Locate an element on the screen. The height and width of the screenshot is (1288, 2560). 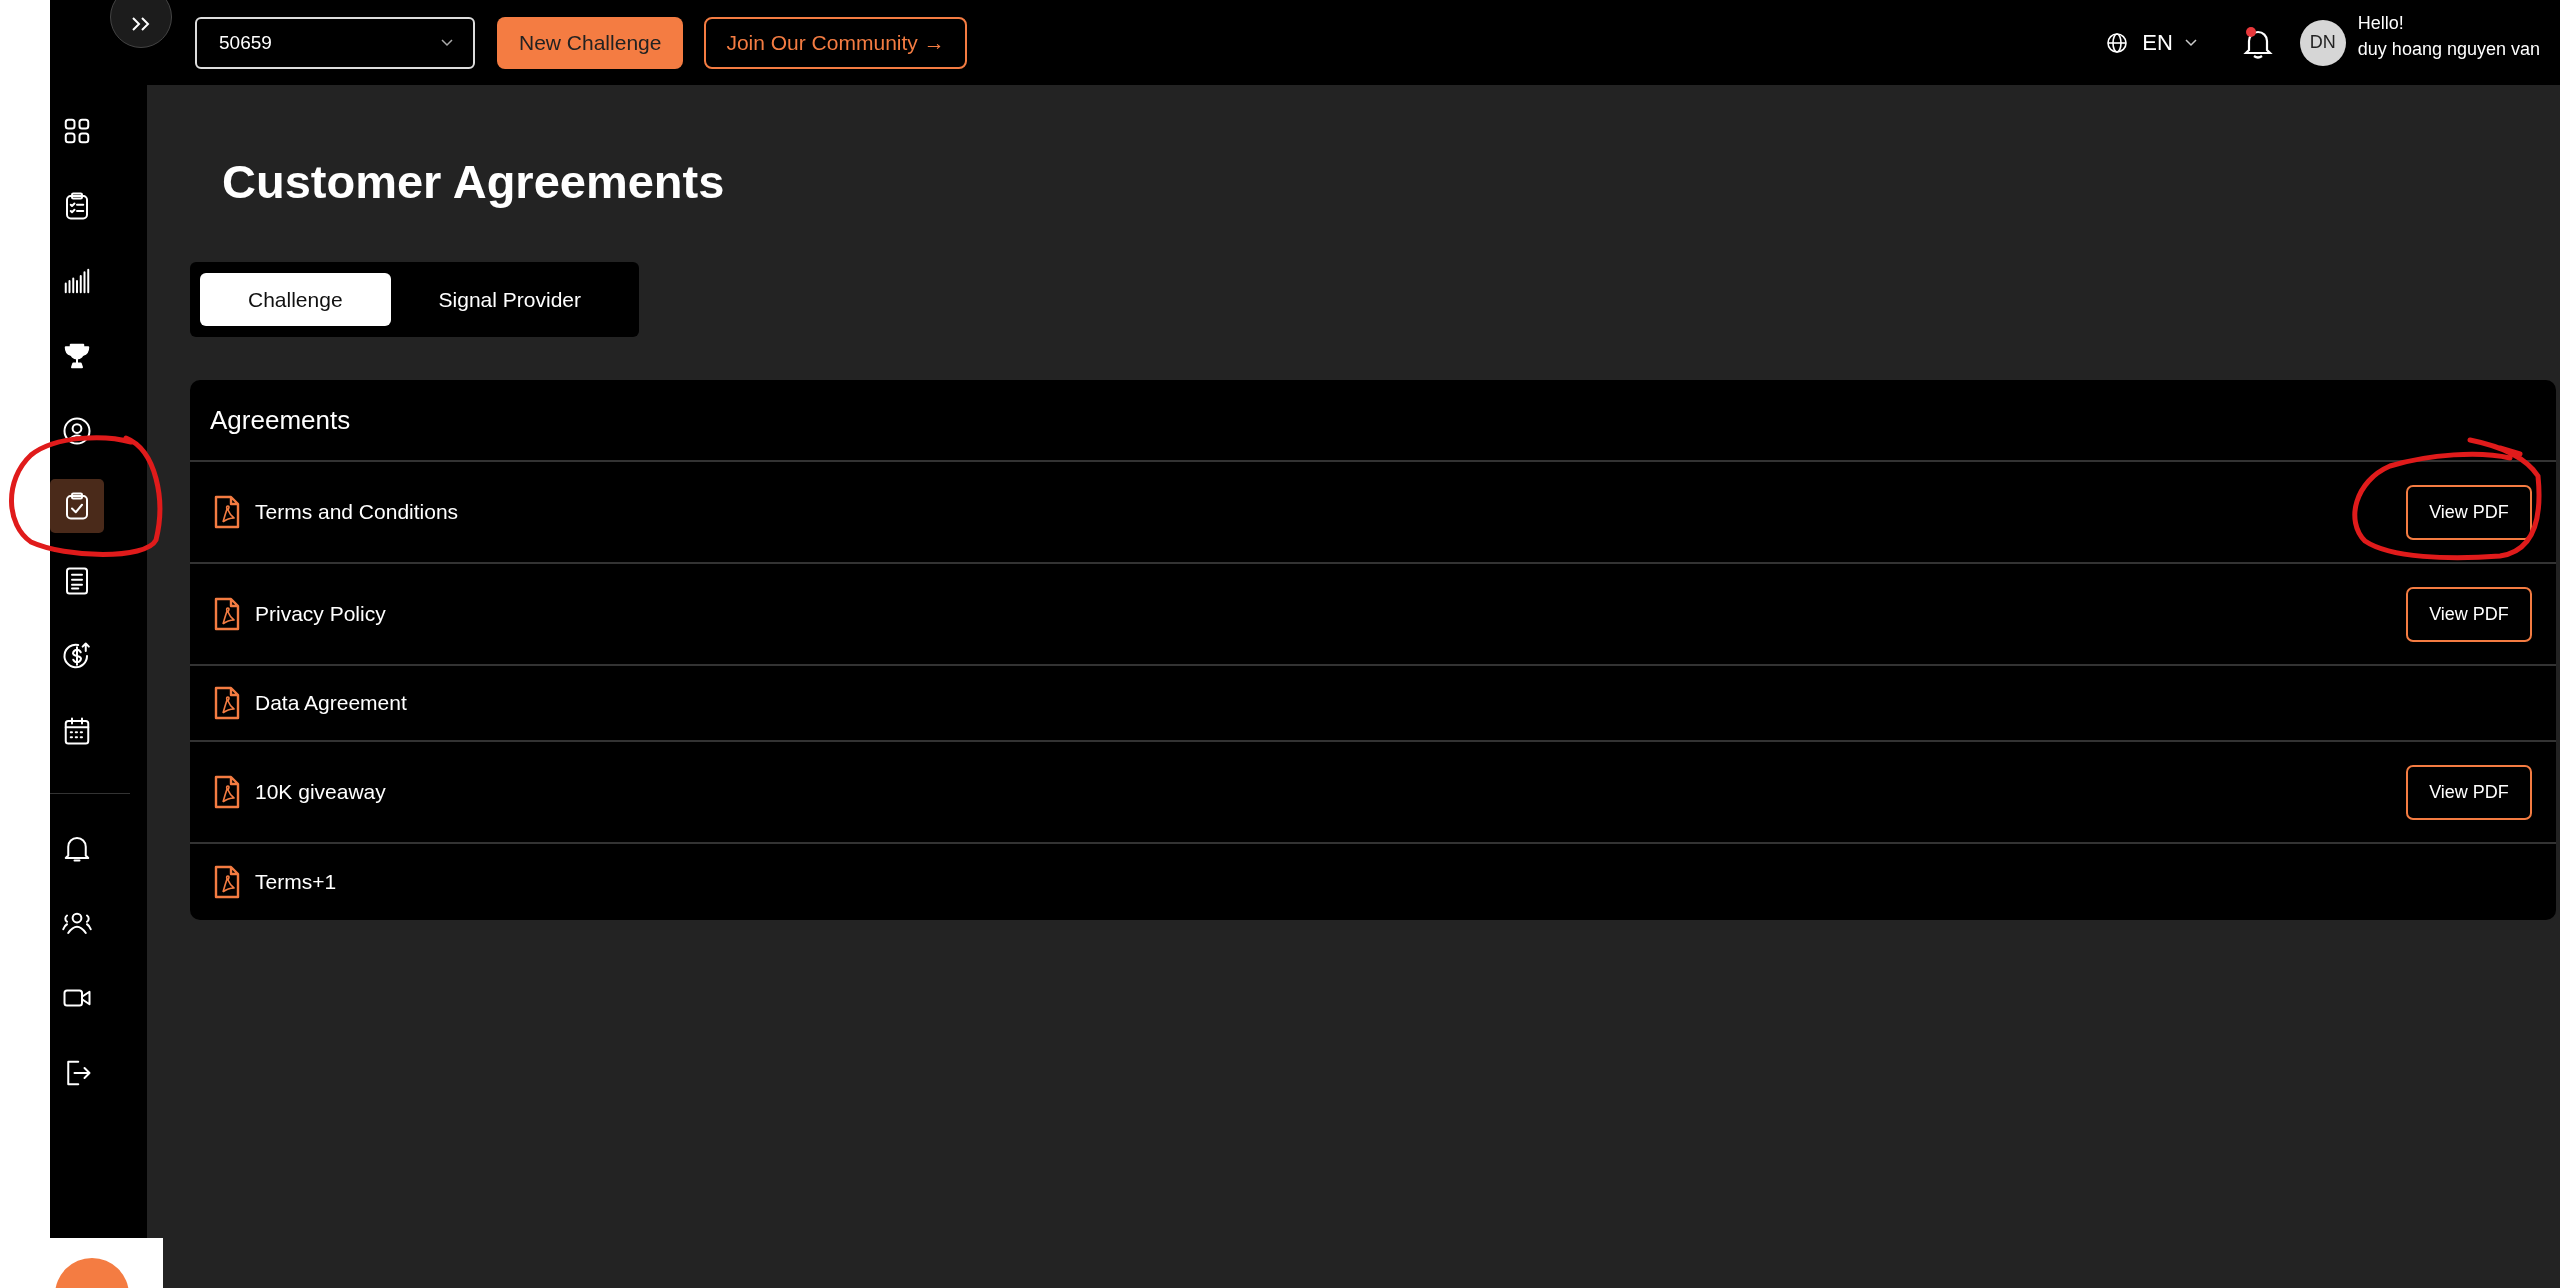
sidebar-item is located at coordinates (77, 506).